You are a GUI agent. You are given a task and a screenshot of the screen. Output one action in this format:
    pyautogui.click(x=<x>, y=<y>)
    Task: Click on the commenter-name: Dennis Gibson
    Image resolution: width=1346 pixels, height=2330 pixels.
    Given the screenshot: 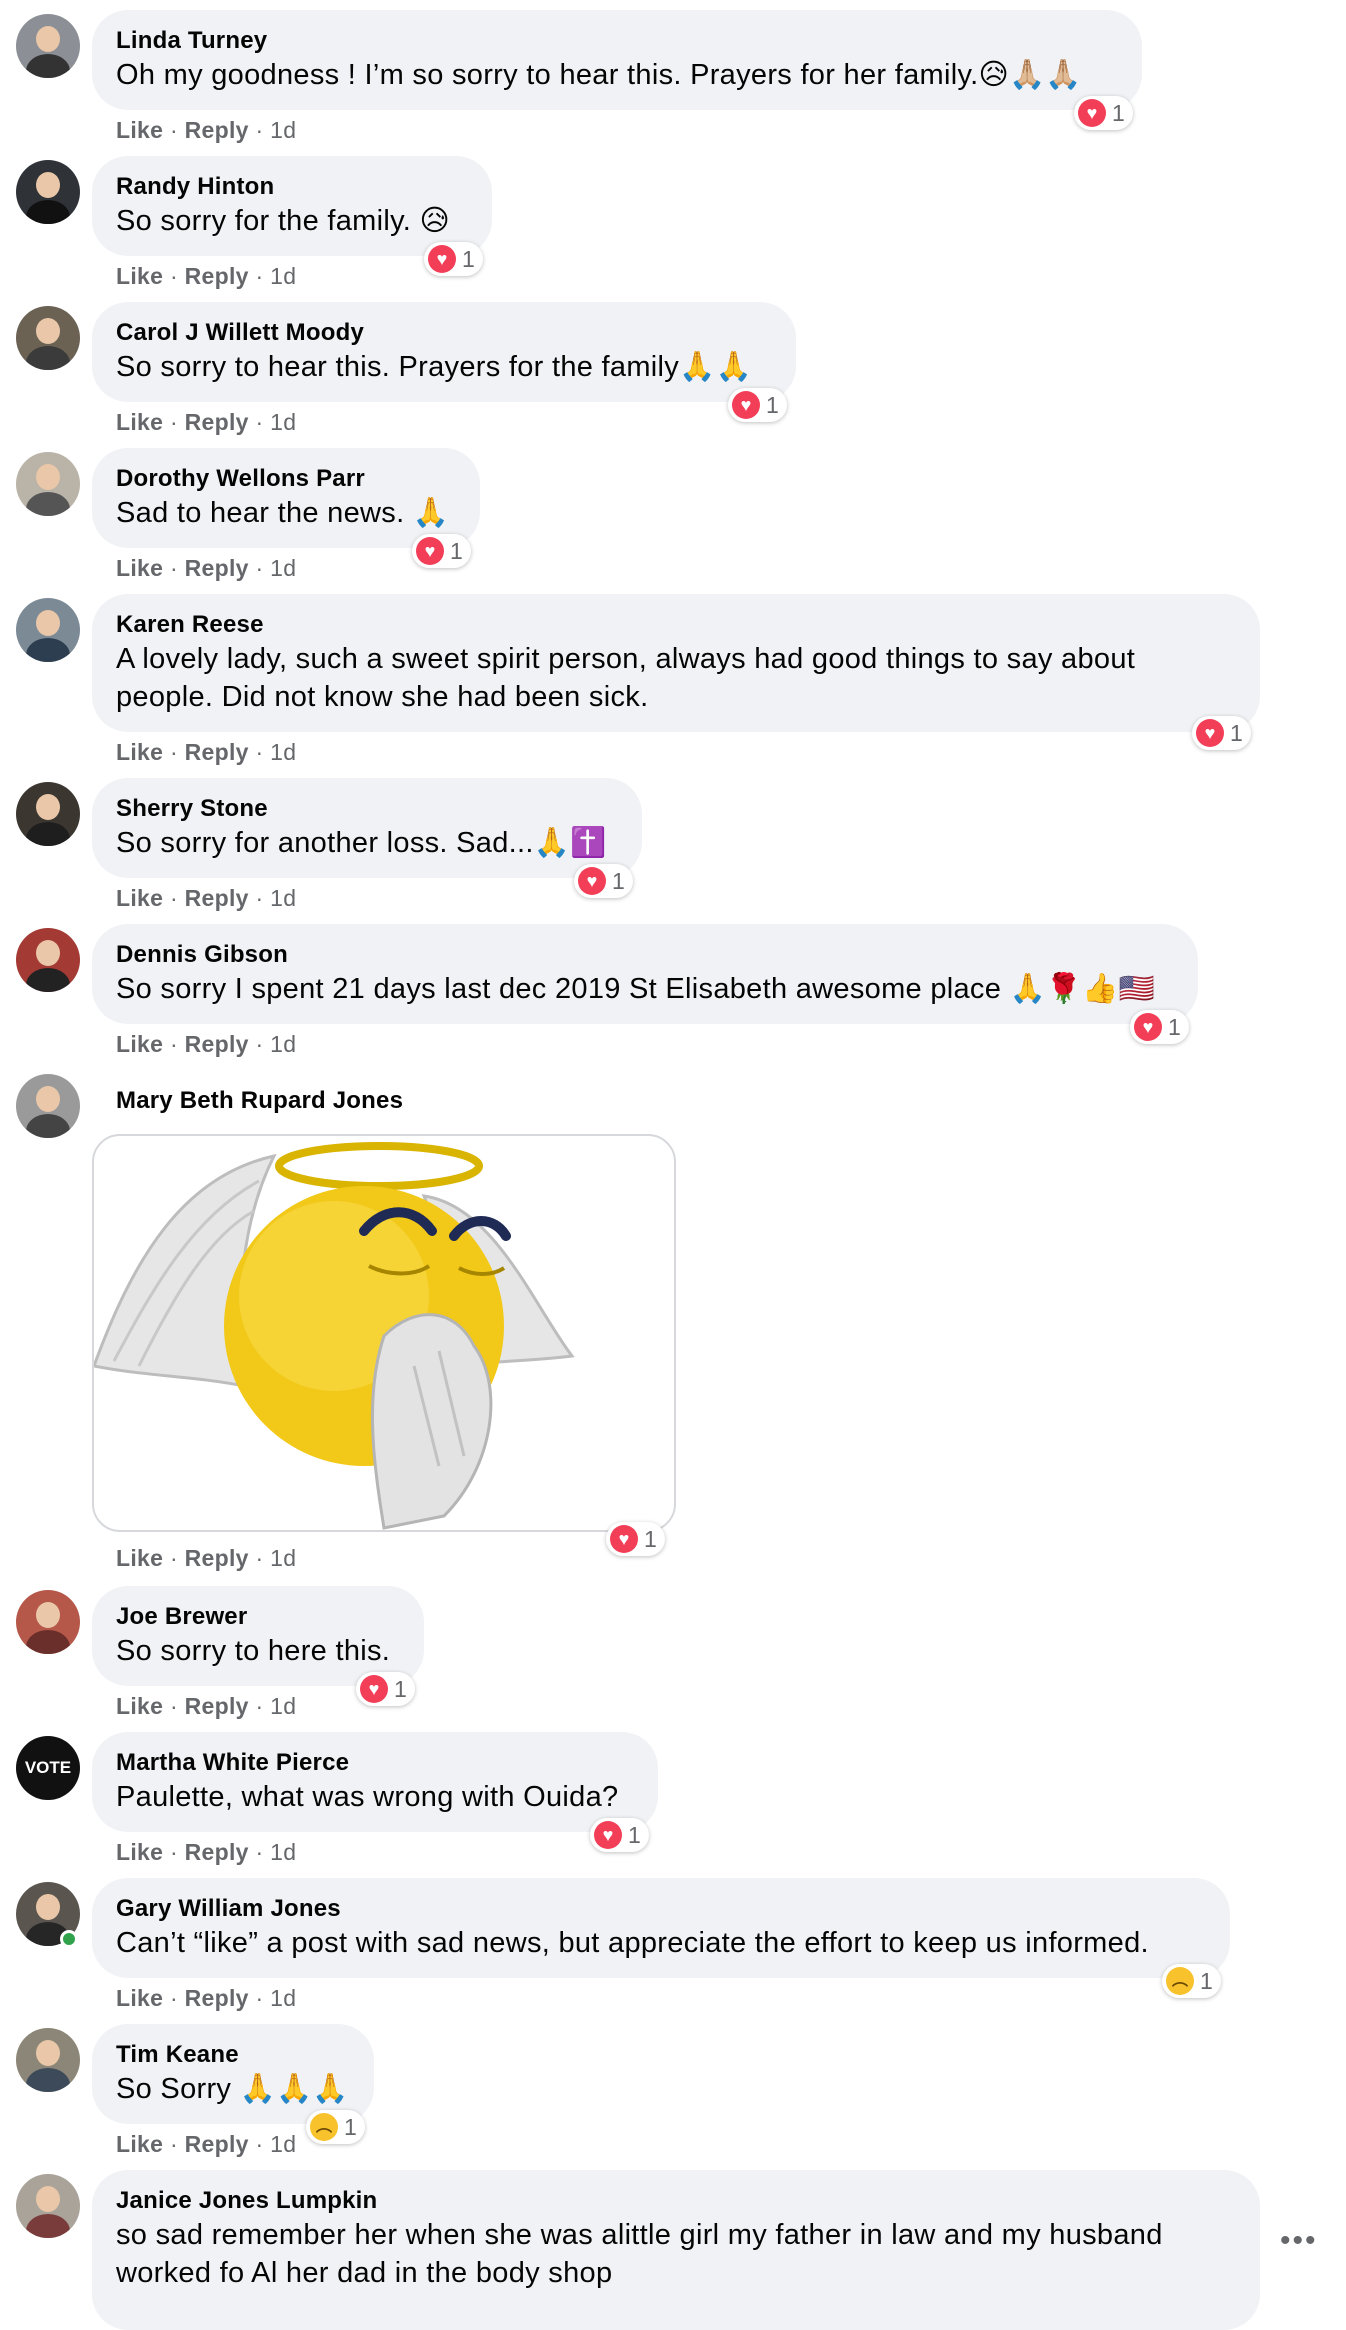 What is the action you would take?
    pyautogui.click(x=645, y=955)
    